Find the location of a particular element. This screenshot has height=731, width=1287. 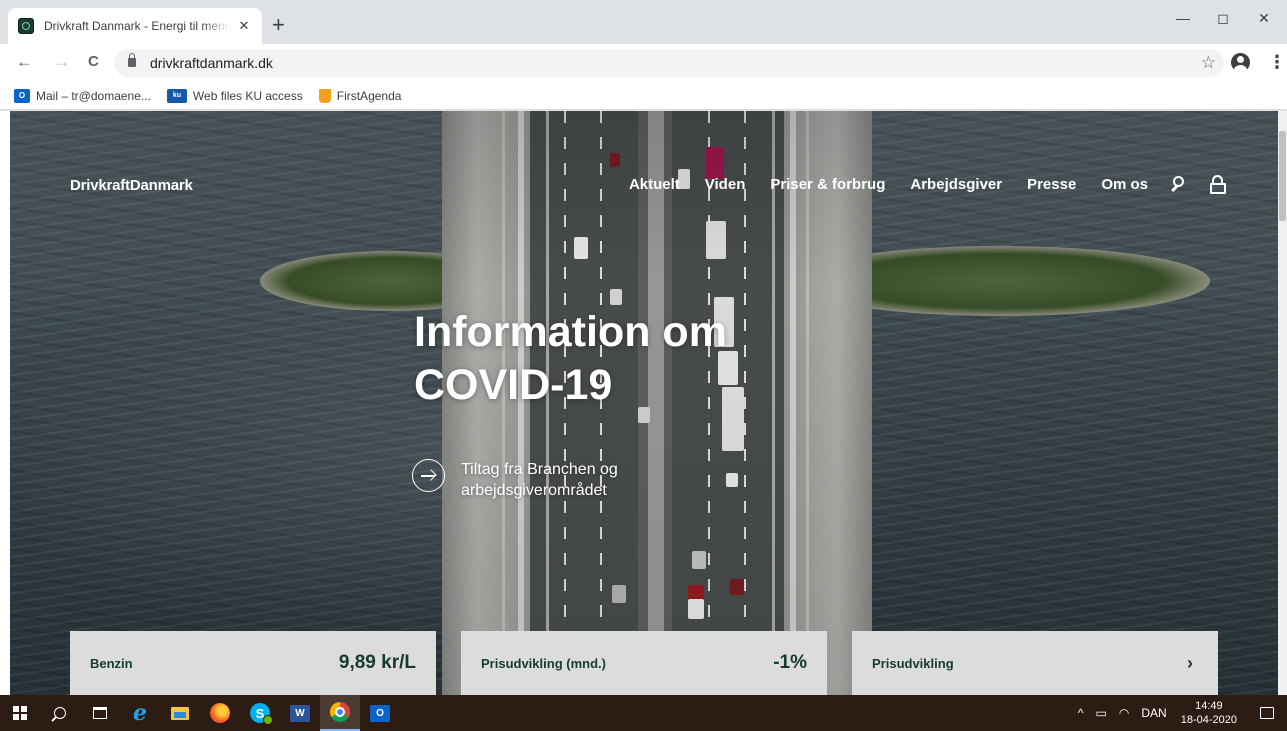

card-label: Benzin is located at coordinates (111, 663).